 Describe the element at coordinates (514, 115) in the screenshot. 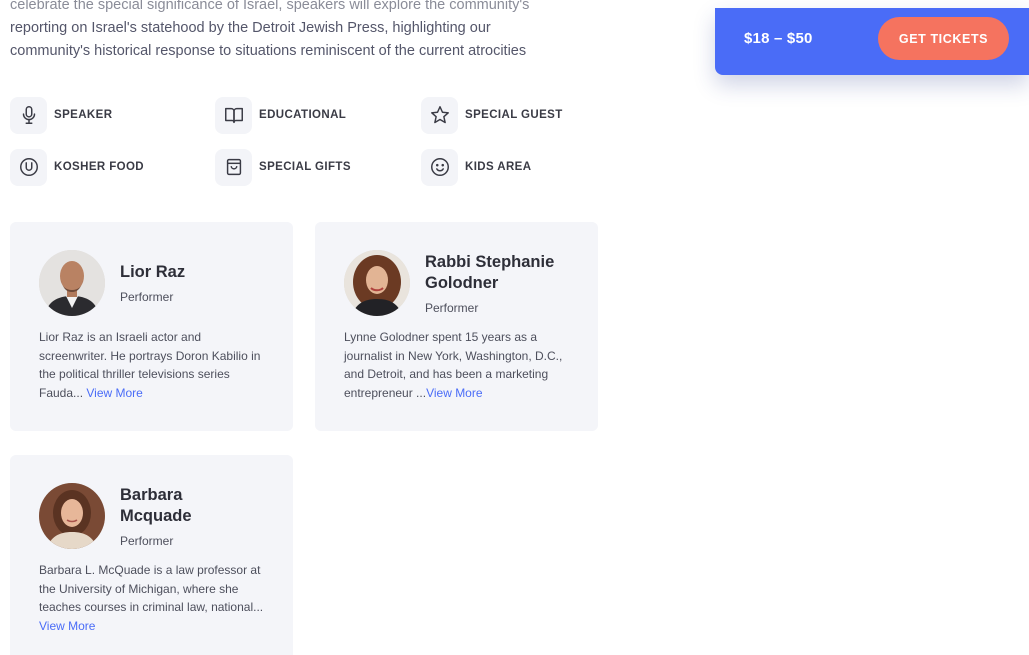

I see `feature-label: SPECIAL GUEST` at that location.